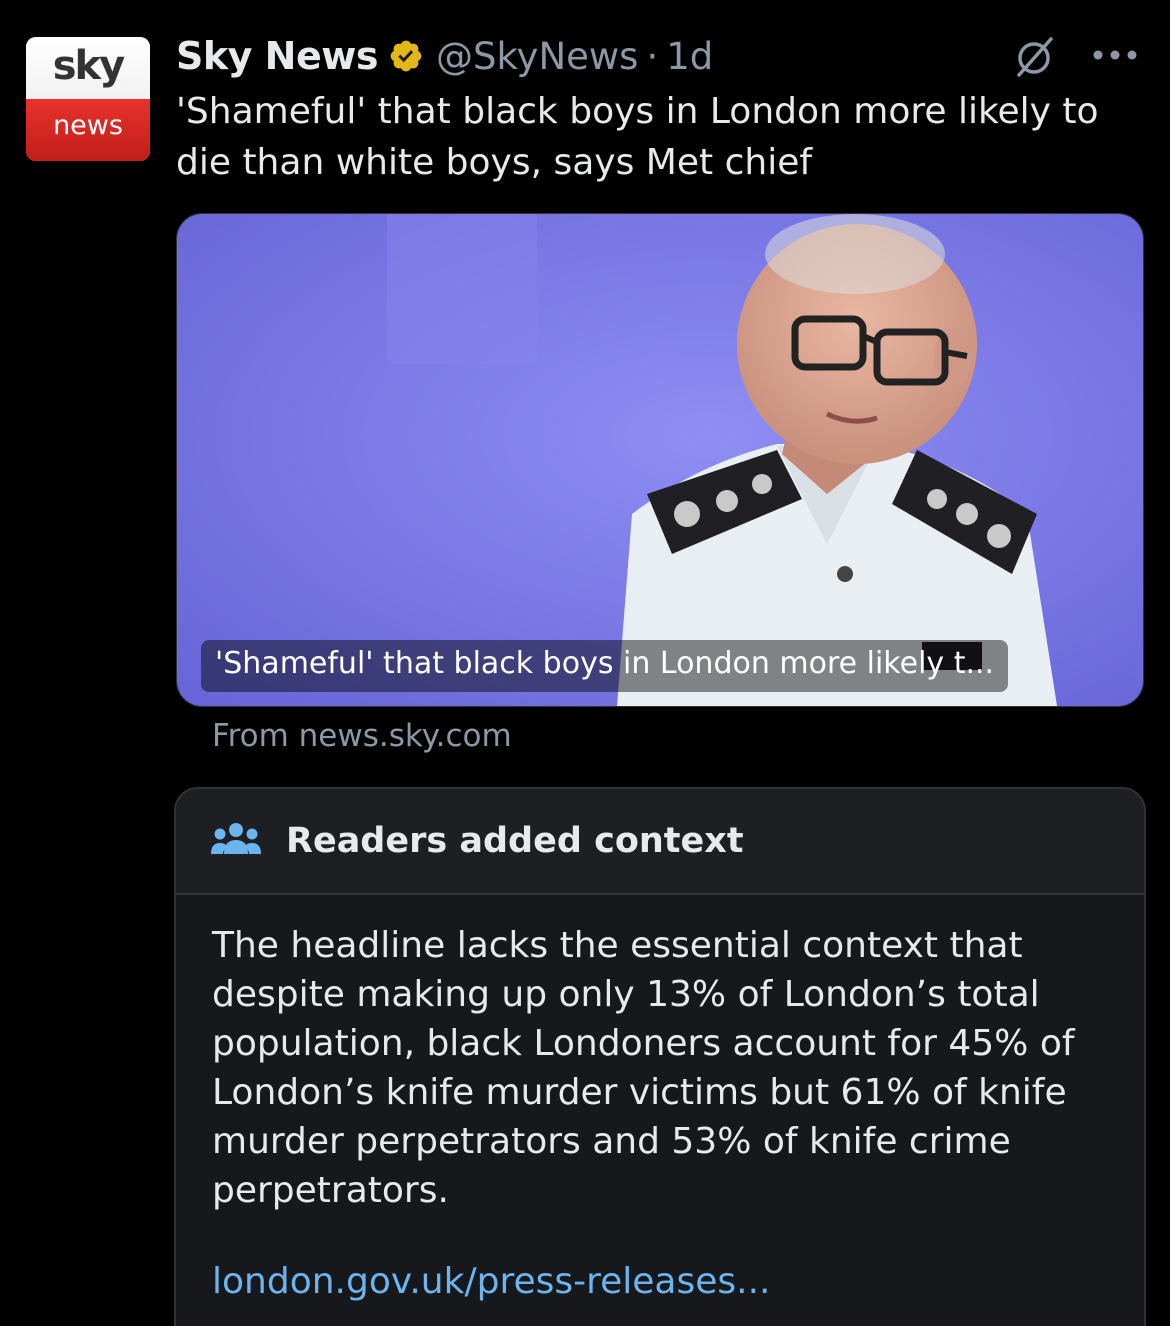 This screenshot has height=1326, width=1170. What do you see at coordinates (88, 68) in the screenshot?
I see `avatar-sky-wordmark: sky` at bounding box center [88, 68].